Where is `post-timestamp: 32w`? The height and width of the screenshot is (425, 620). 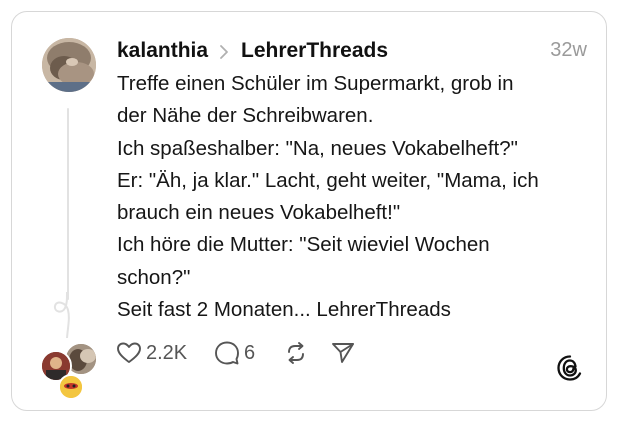 post-timestamp: 32w is located at coordinates (568, 50).